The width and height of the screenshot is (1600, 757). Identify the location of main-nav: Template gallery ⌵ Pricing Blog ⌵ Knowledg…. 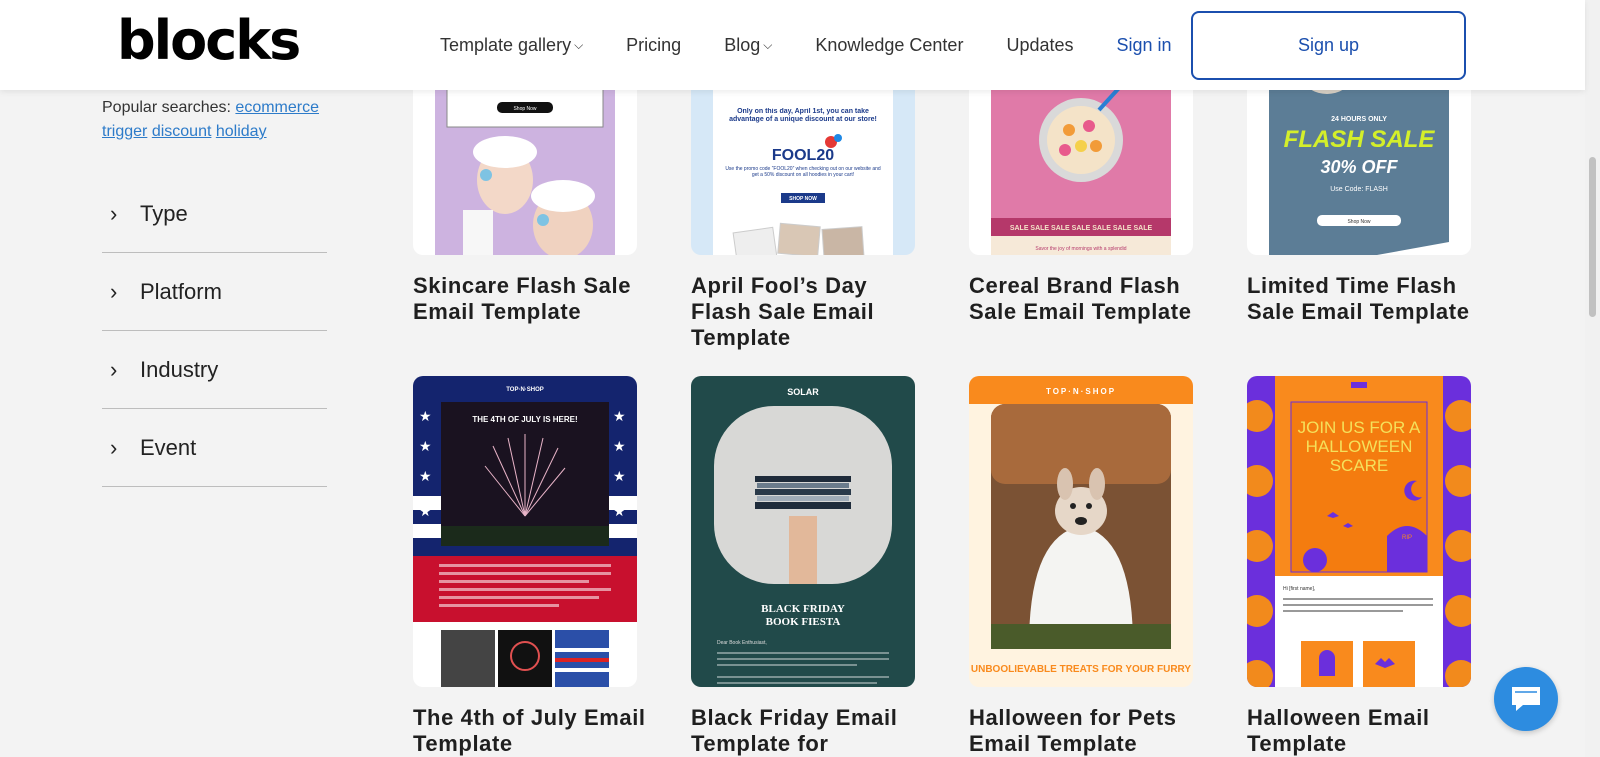
(827, 45).